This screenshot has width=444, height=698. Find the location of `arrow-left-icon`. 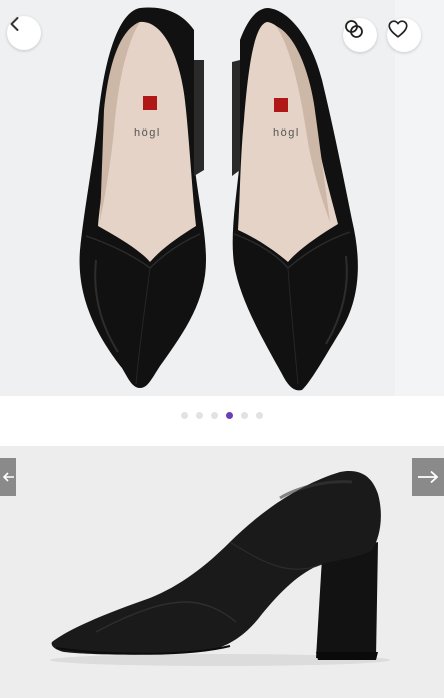

arrow-left-icon is located at coordinates (8, 477).